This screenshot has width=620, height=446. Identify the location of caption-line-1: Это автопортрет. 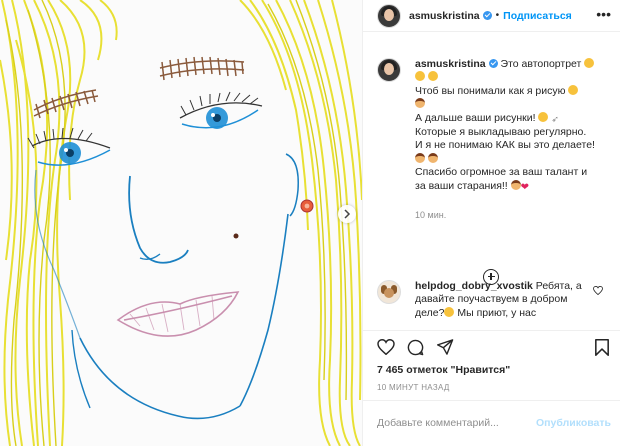
(541, 64).